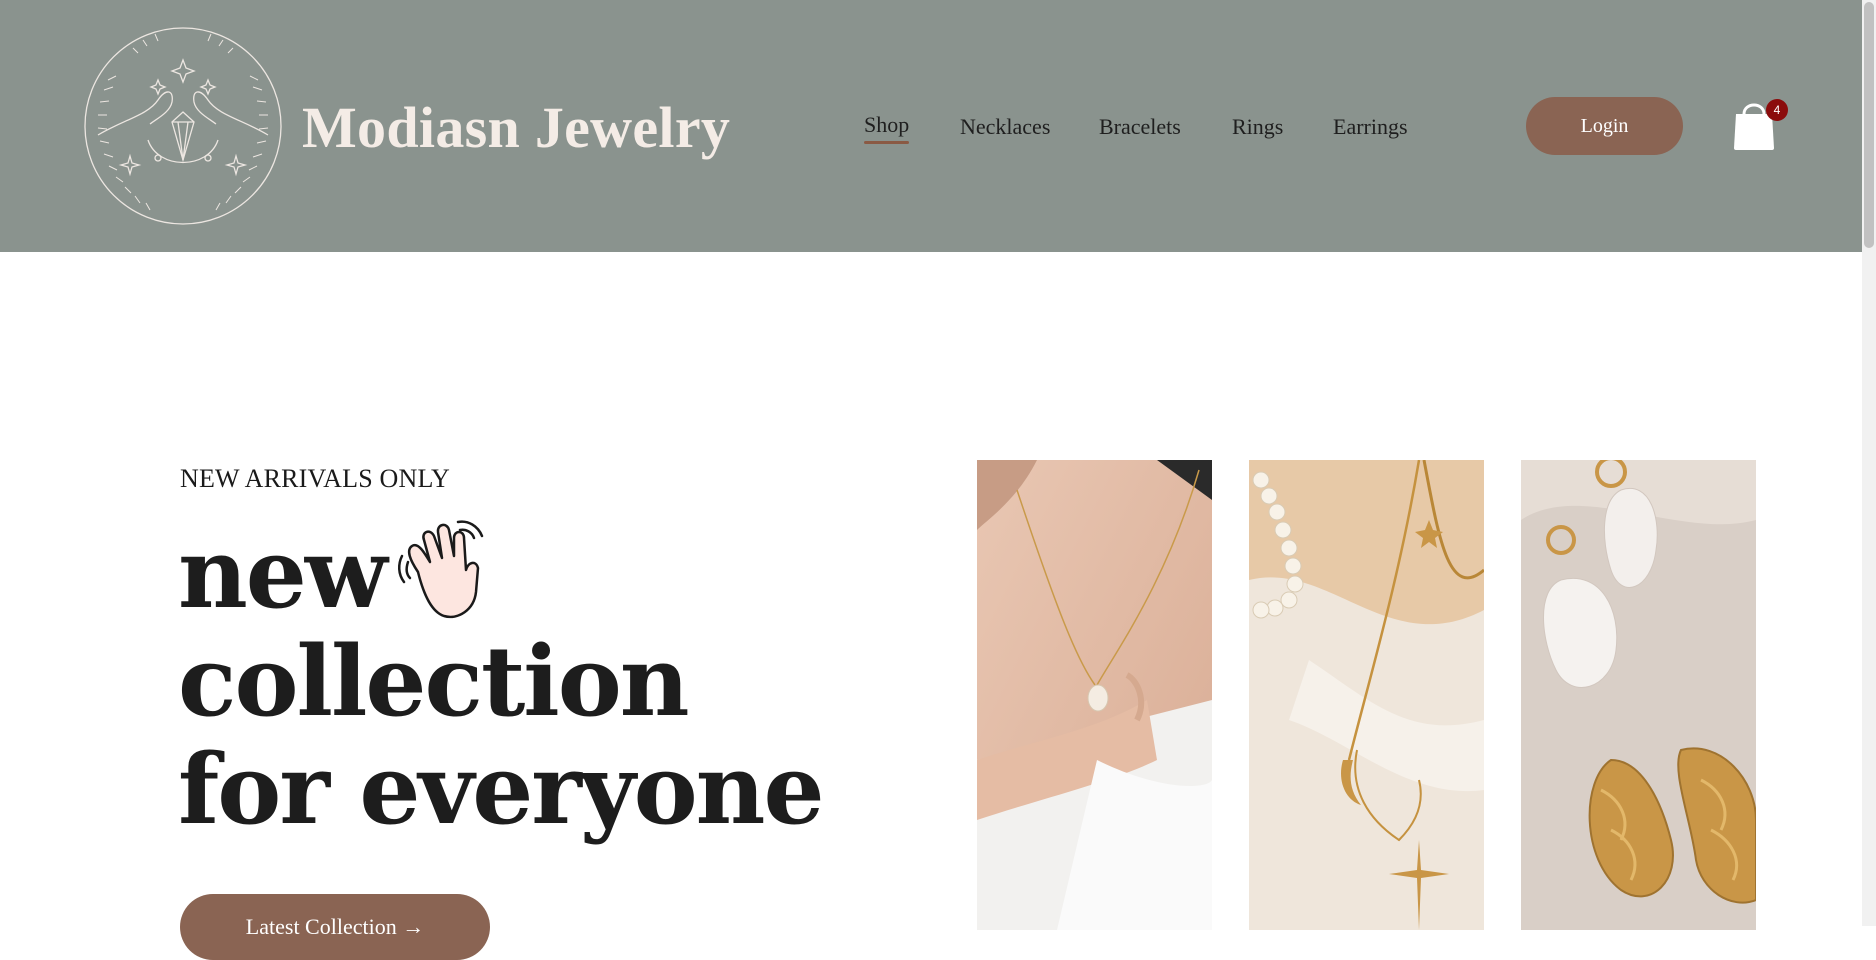 The image size is (1876, 960). I want to click on pearl-necklace-photo, so click(1094, 695).